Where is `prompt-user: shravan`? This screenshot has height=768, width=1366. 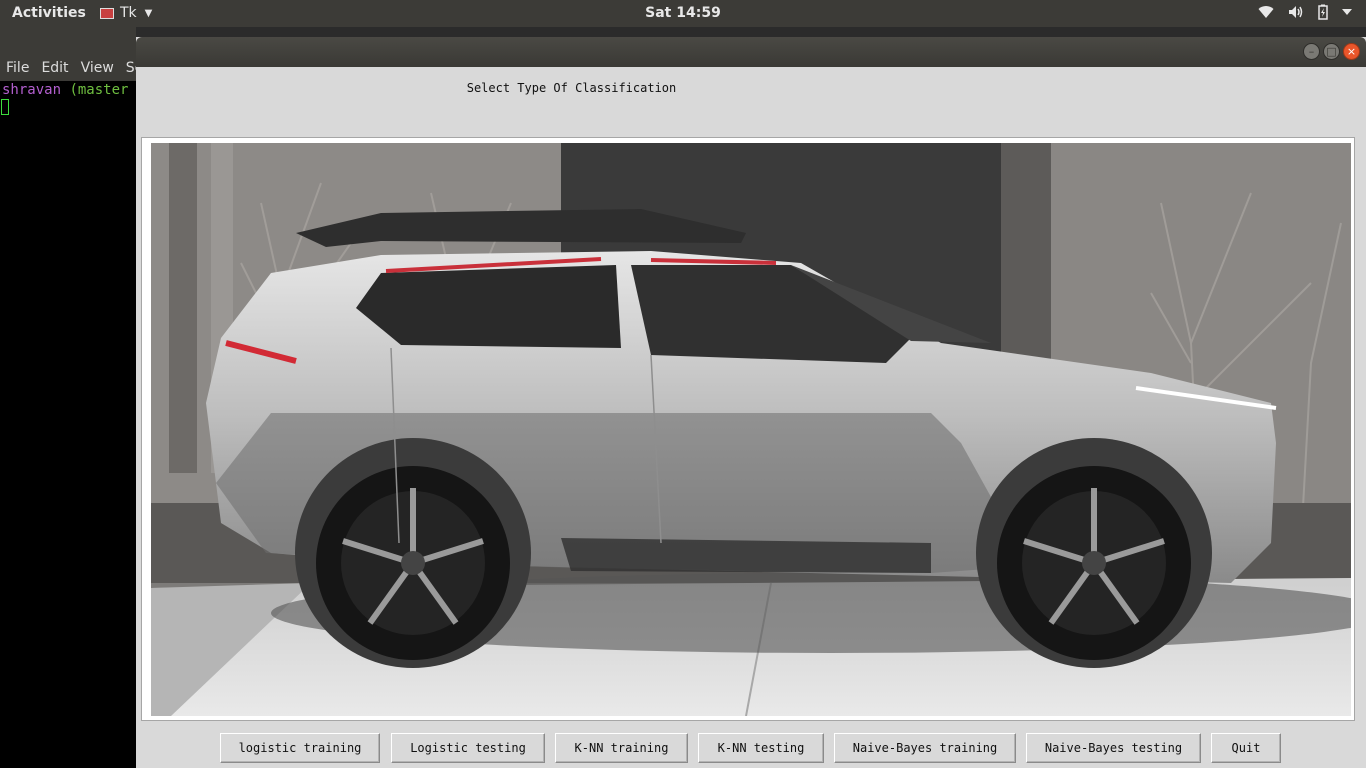 prompt-user: shravan is located at coordinates (32, 90).